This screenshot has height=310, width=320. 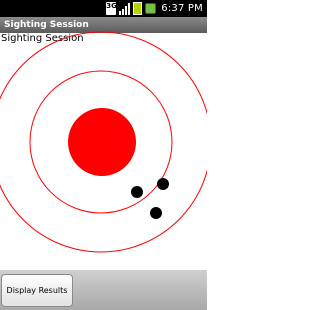 What do you see at coordinates (103, 8) in the screenshot?
I see `status-bar: 3G 6:37 PM` at bounding box center [103, 8].